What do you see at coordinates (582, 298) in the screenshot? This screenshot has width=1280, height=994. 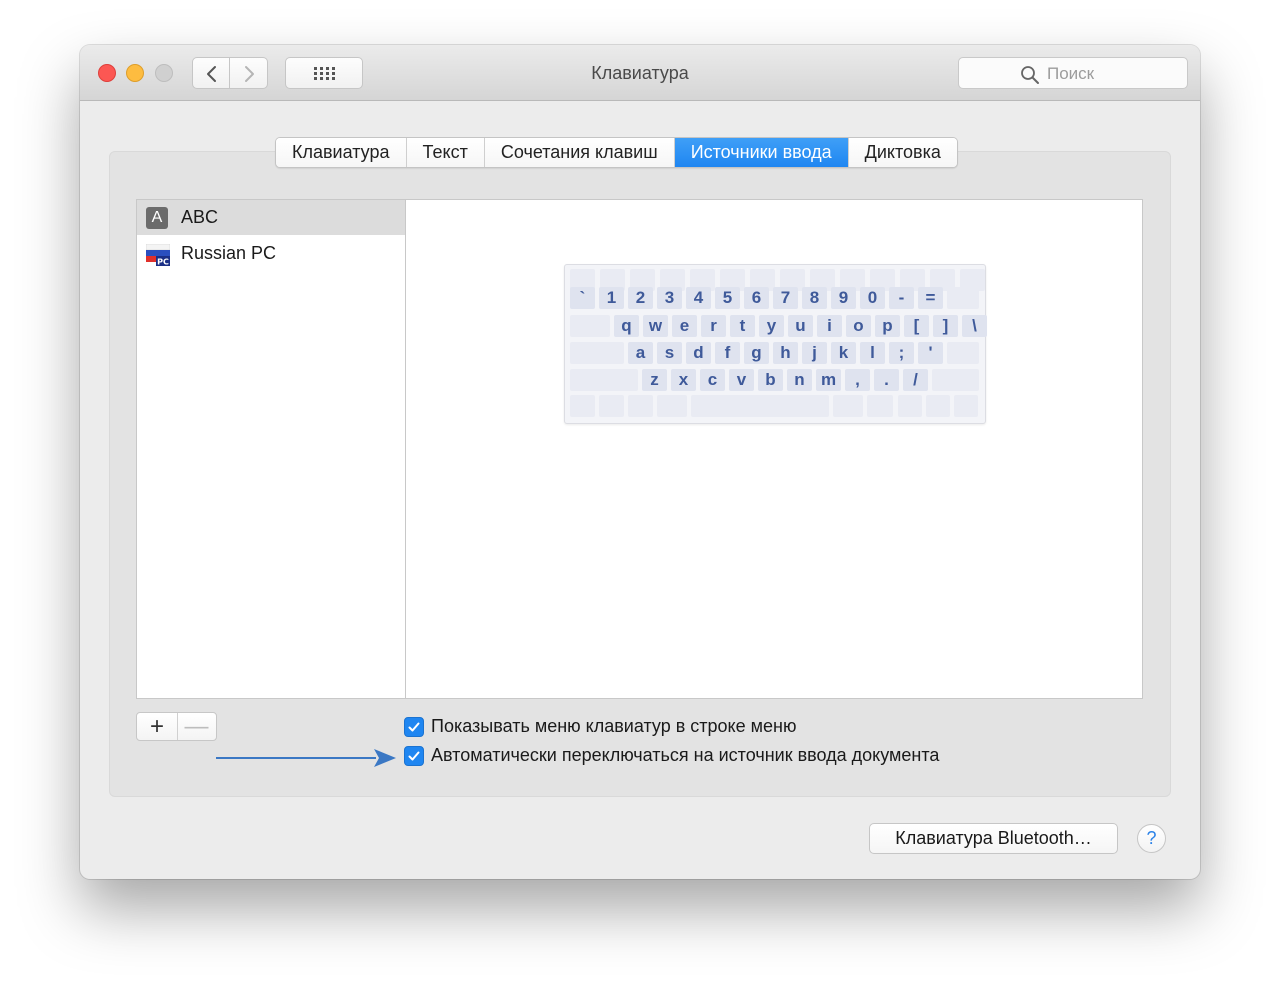 I see `key-cap: `` at bounding box center [582, 298].